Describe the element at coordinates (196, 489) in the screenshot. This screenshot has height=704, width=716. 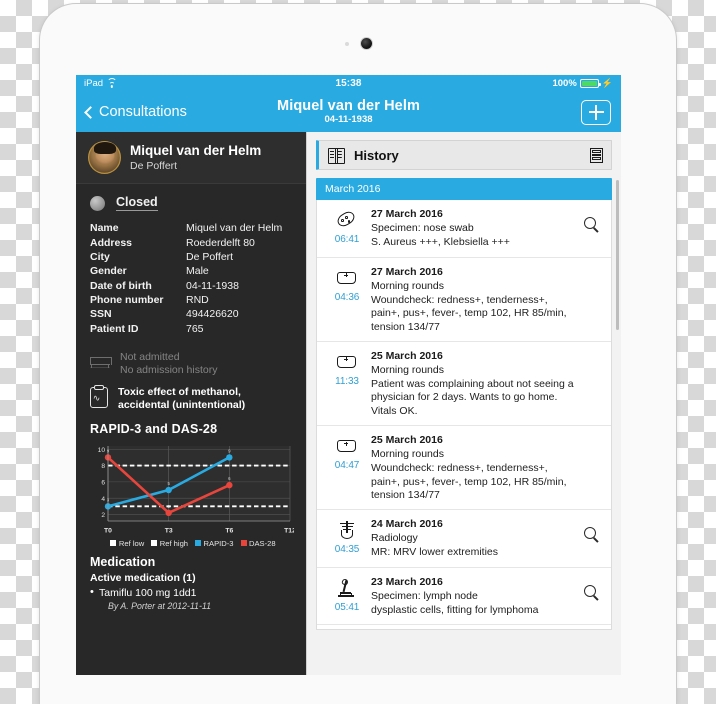
I see `chart-svg: 246810T0T3T6T12359926` at that location.